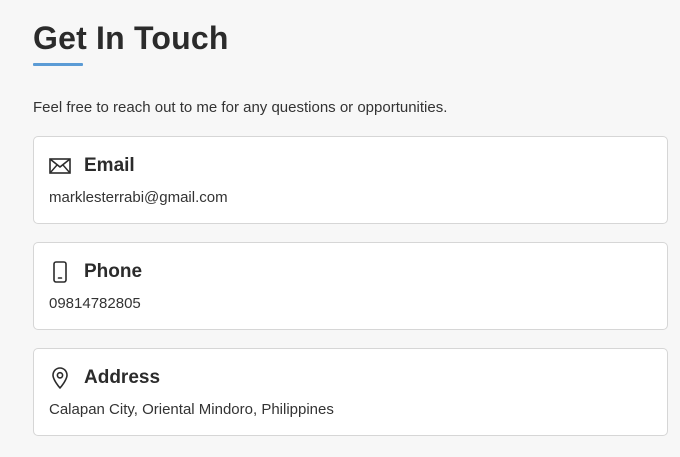  I want to click on email-card-header: Email, so click(92, 166).